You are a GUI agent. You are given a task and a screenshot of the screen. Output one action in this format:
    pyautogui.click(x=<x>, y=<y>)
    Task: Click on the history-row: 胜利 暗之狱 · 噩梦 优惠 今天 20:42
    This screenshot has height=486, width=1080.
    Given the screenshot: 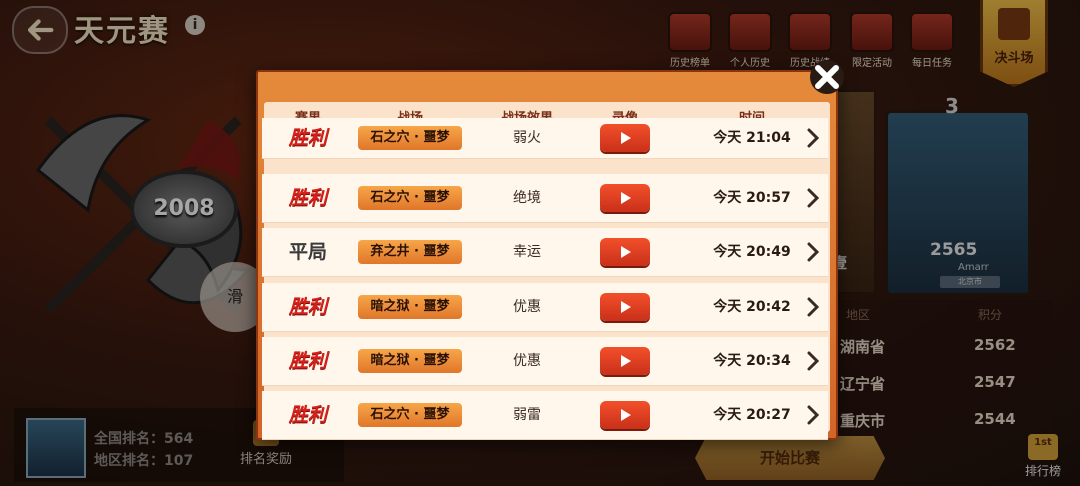 What is the action you would take?
    pyautogui.click(x=545, y=307)
    